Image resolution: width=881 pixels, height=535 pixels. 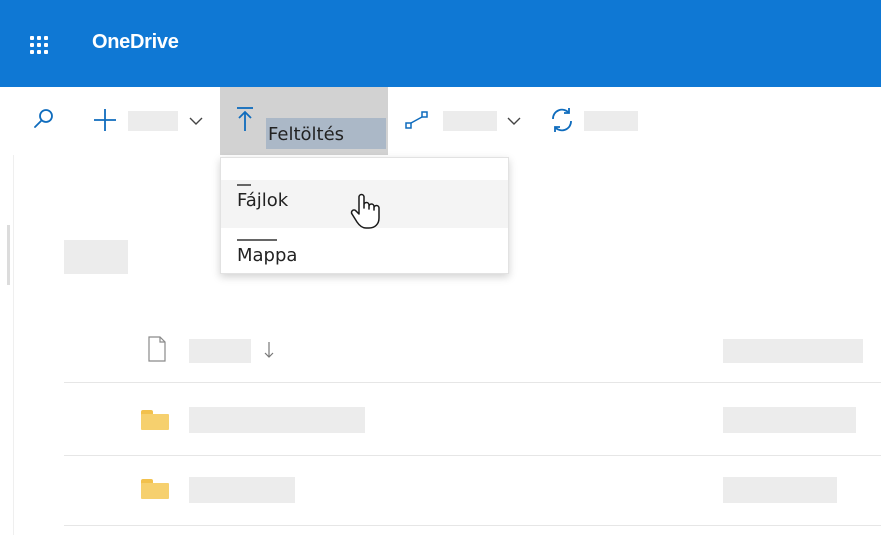 I want to click on search-icon, so click(x=44, y=119).